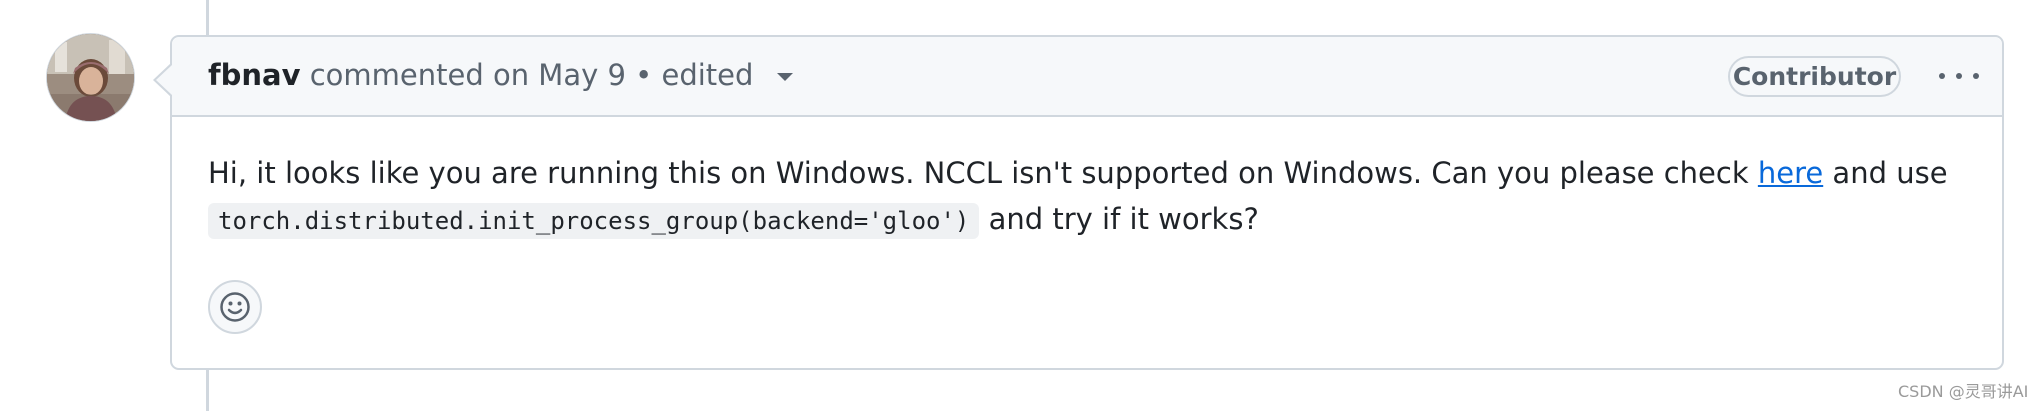 The image size is (2039, 411). I want to click on avatar-photo, so click(90, 77).